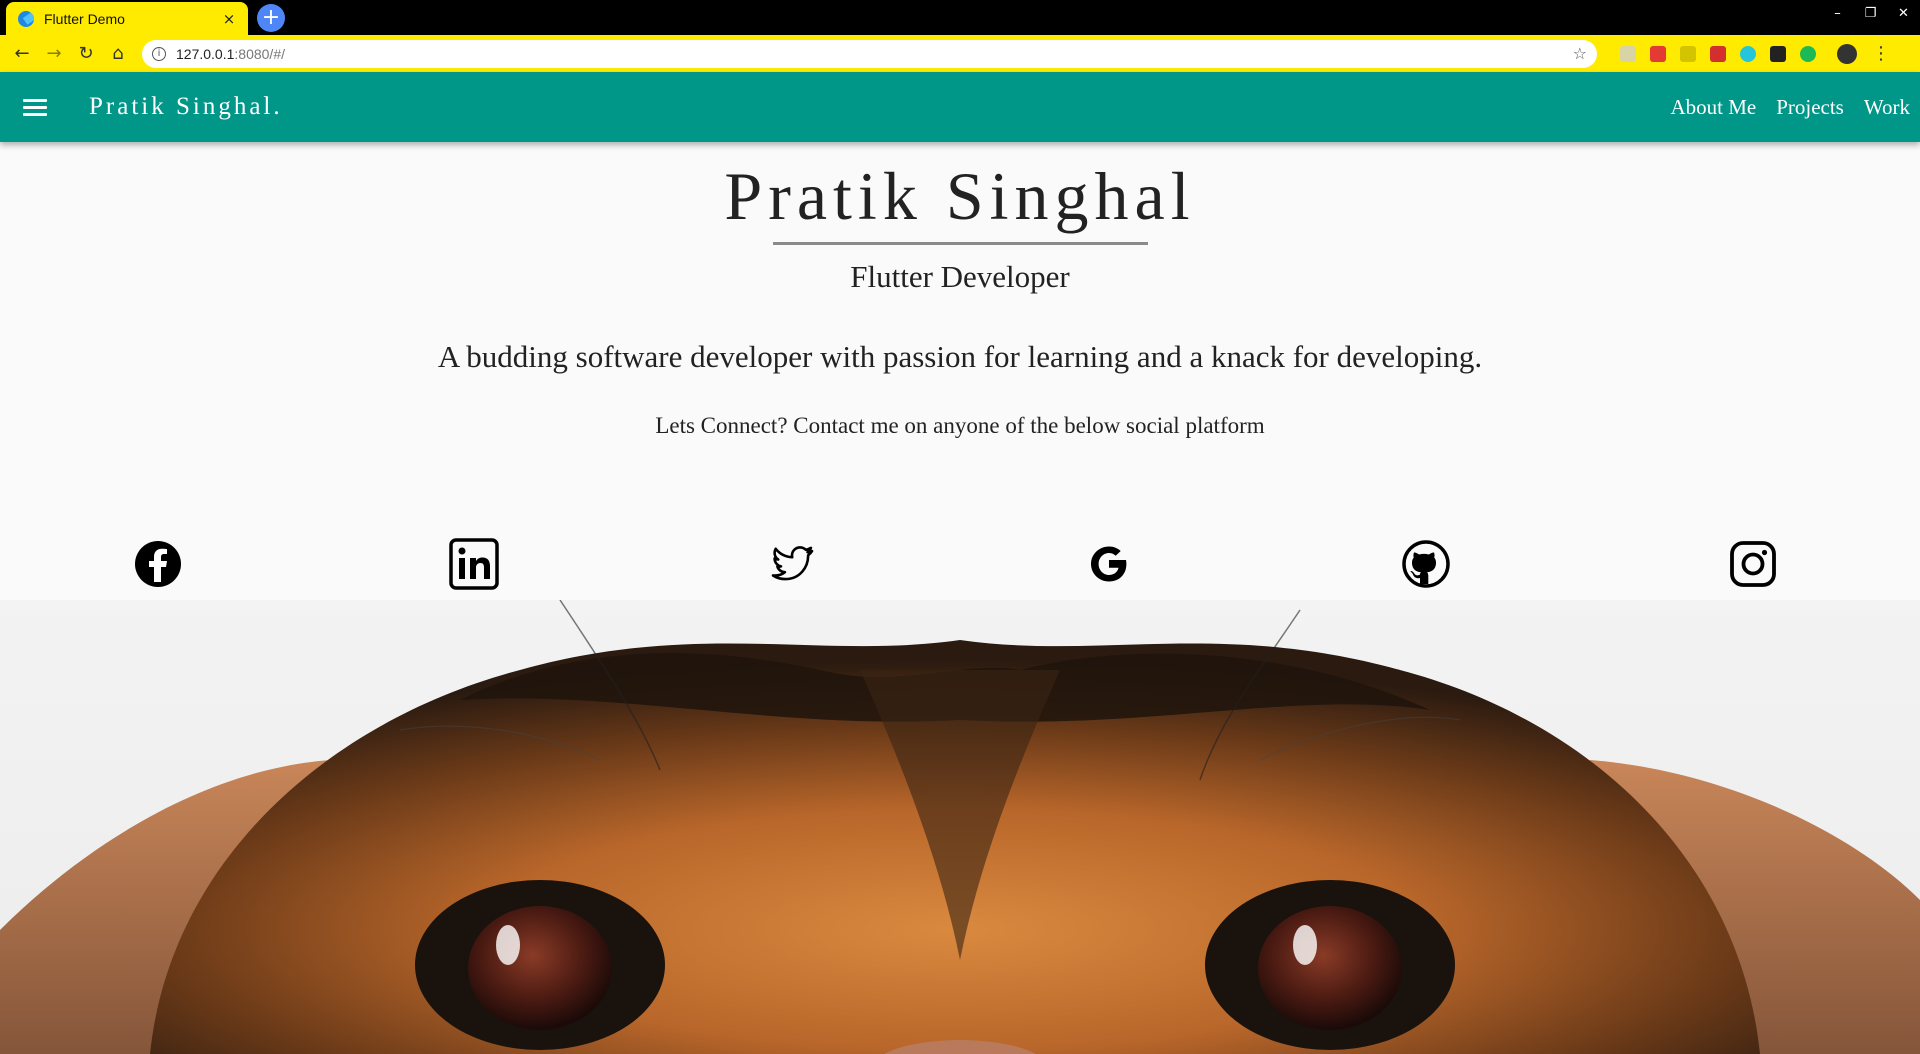 The height and width of the screenshot is (1054, 1920). I want to click on address-bar: i 127.0.0.1 :8080/#/ ☆, so click(869, 53).